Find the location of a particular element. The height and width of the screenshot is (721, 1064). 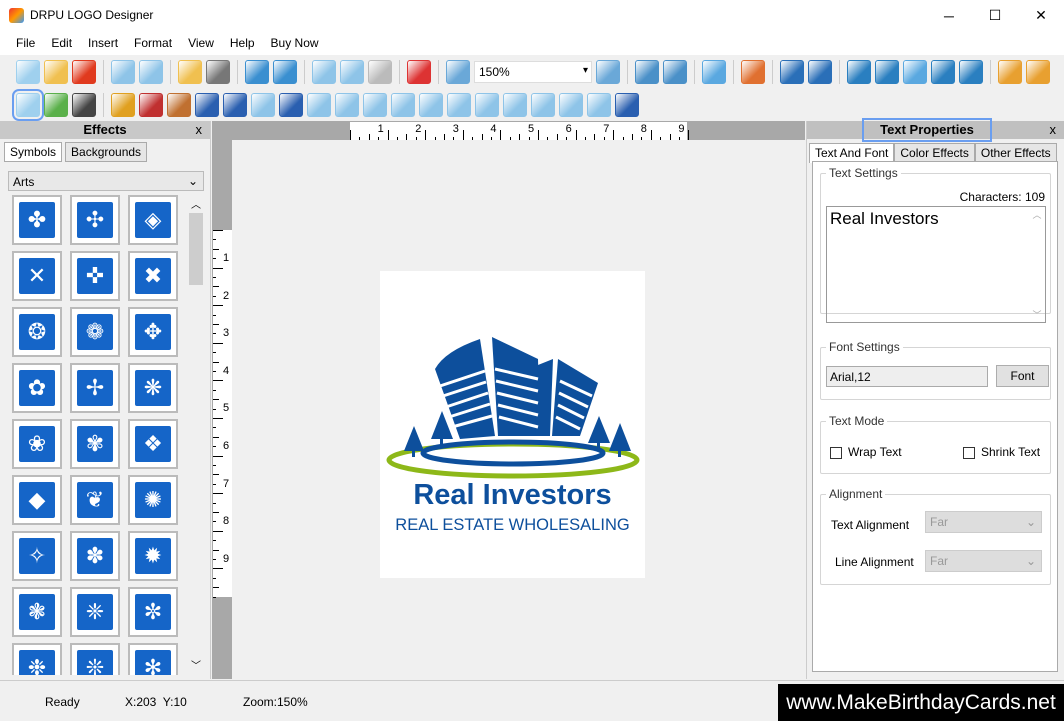

open-icon is located at coordinates (56, 71).